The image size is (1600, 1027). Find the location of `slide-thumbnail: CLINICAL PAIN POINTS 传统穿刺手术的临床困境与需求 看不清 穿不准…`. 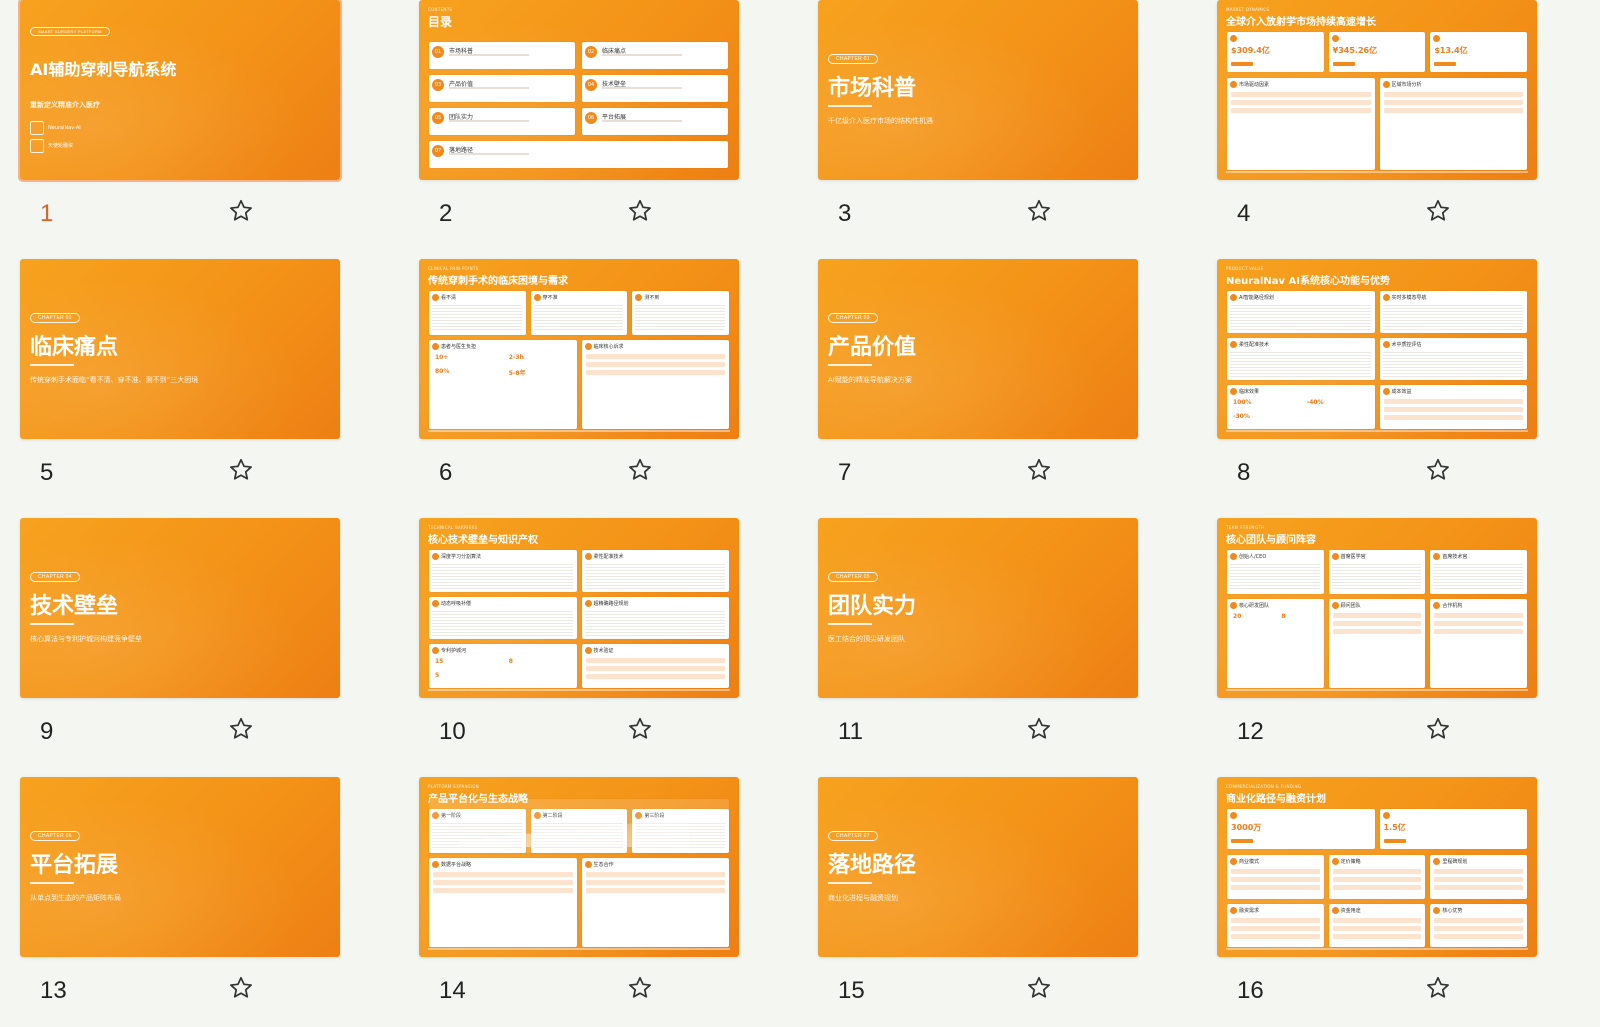

slide-thumbnail: CLINICAL PAIN POINTS 传统穿刺手术的临床困境与需求 看不清 穿不准… is located at coordinates (579, 349).